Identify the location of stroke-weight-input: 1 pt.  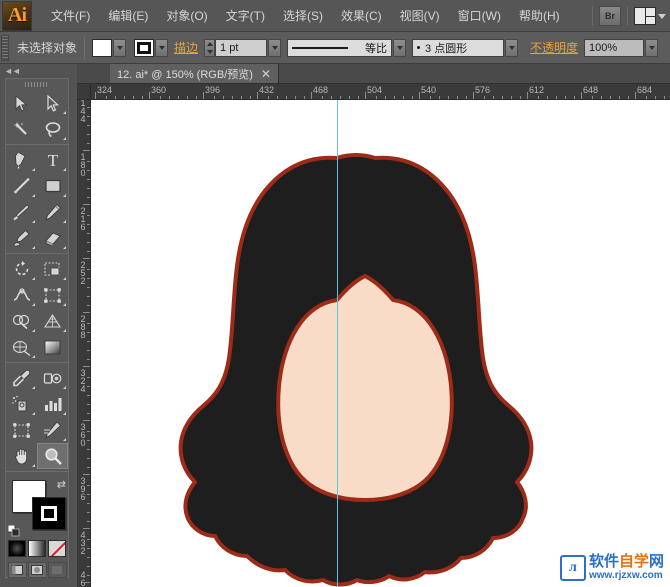
(241, 47).